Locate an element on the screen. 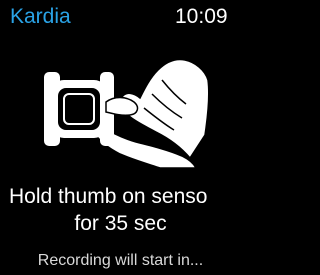  app-name: Kardia is located at coordinates (40, 16).